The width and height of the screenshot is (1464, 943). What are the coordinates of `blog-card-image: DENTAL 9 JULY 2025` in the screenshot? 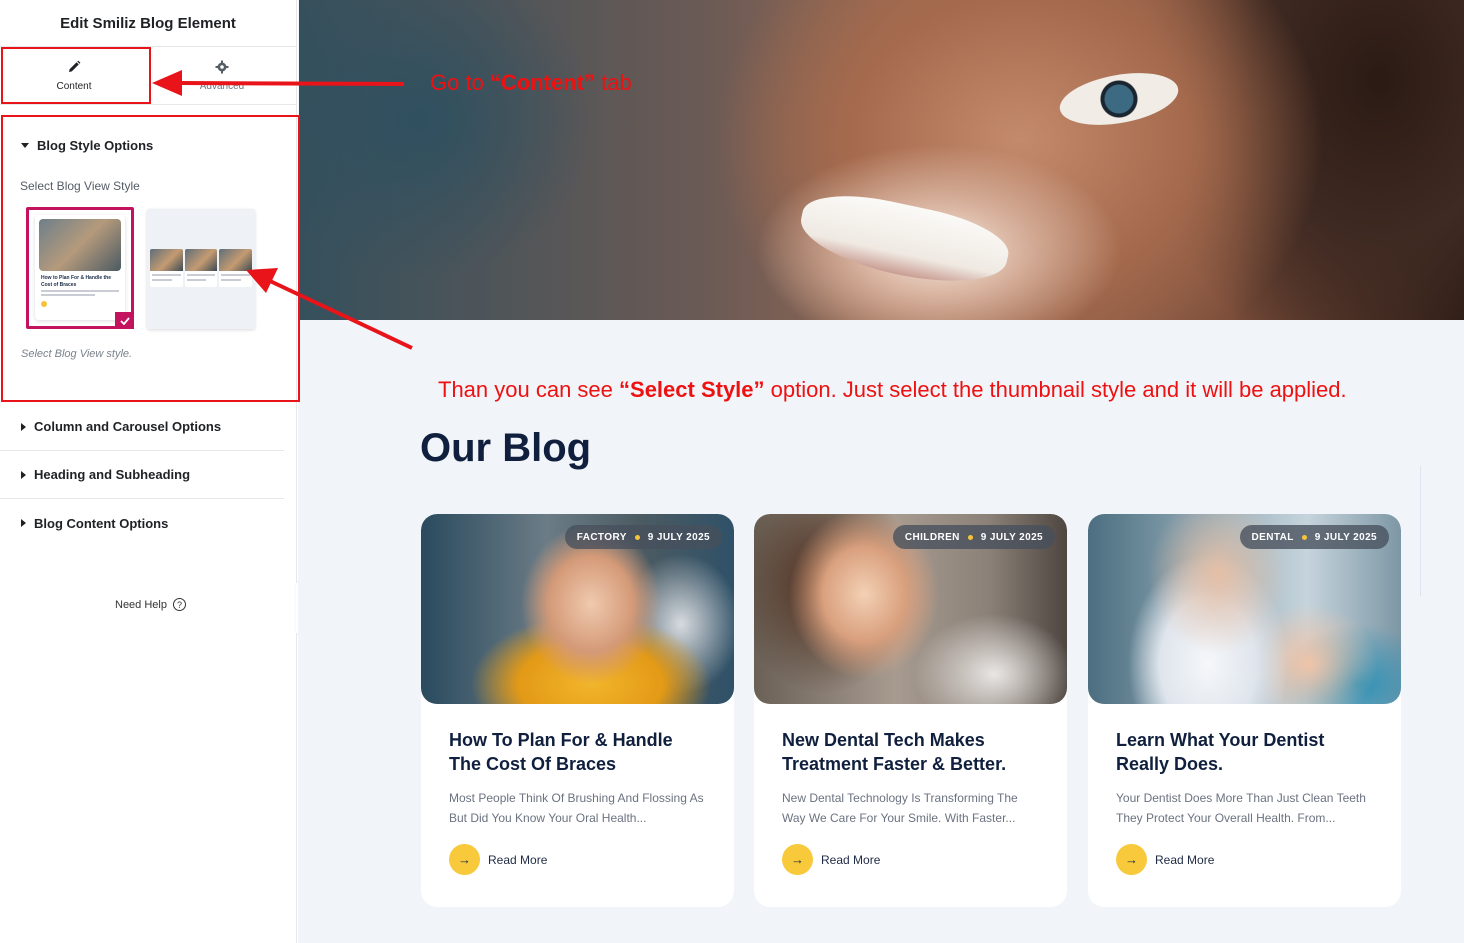 It's located at (1244, 609).